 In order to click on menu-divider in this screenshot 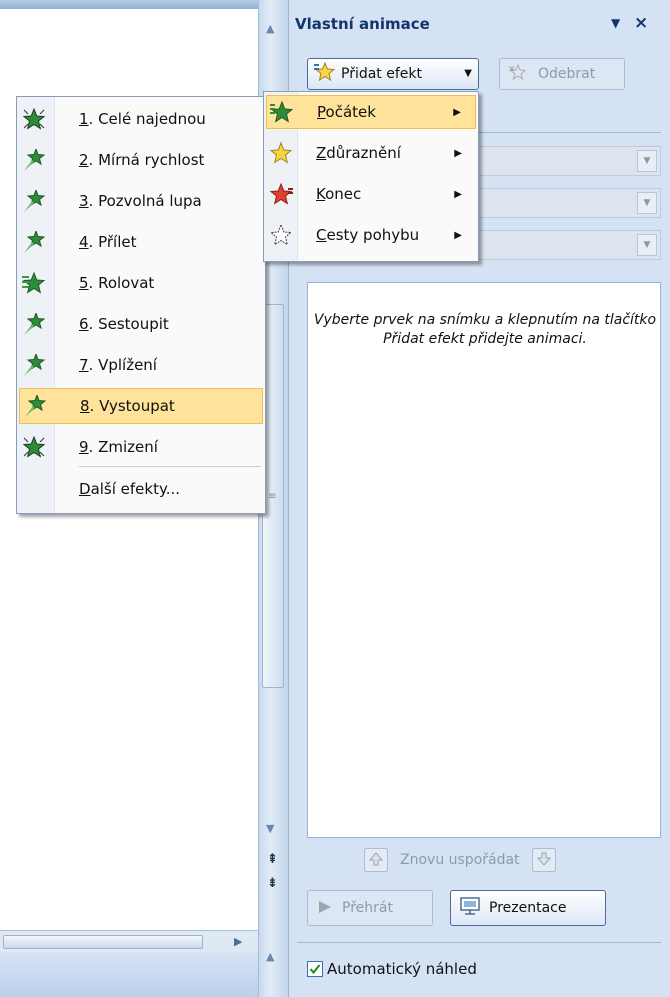, I will do `click(170, 466)`.